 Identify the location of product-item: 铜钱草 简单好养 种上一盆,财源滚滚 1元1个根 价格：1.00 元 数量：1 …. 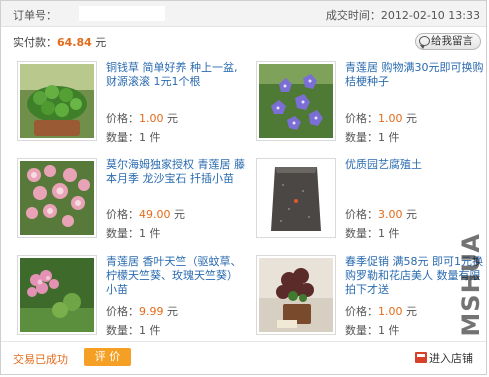
(137, 106).